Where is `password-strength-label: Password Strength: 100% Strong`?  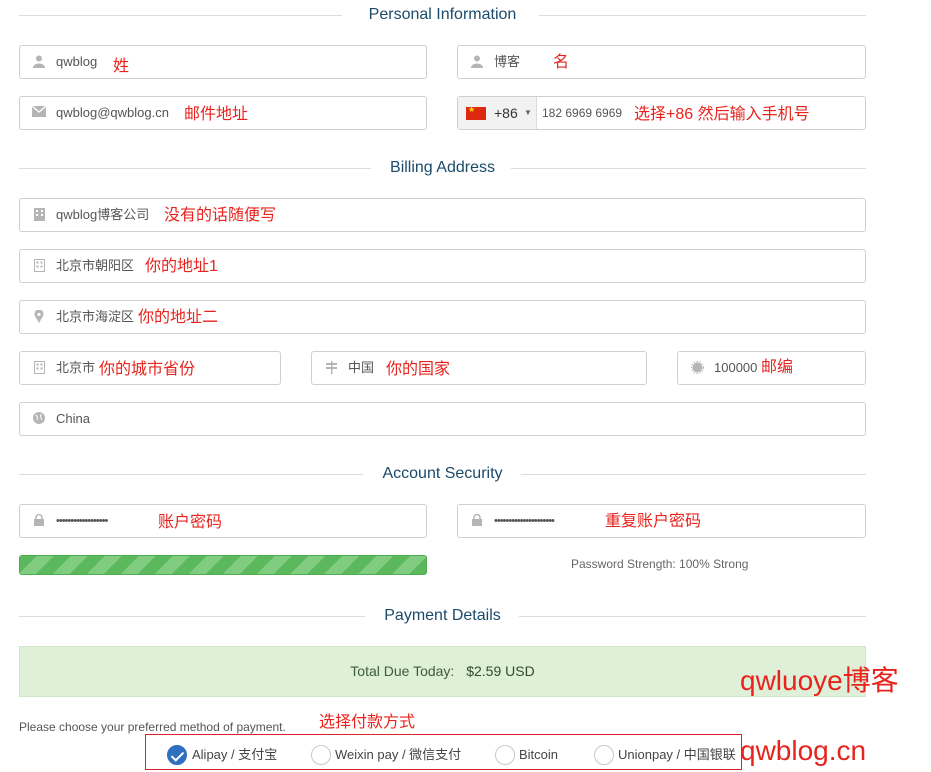 password-strength-label: Password Strength: 100% Strong is located at coordinates (660, 564).